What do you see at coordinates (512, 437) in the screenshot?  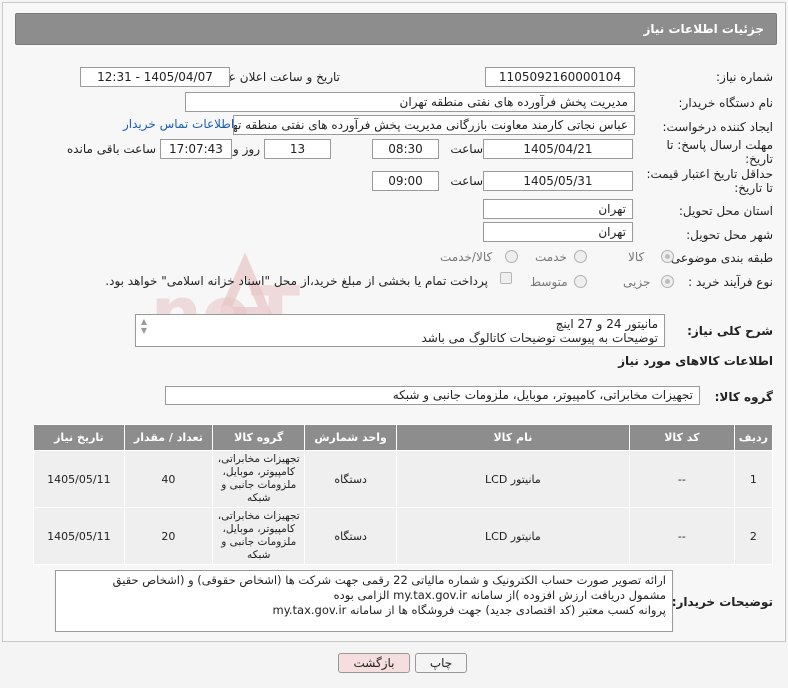 I see `col-name: نام کالا` at bounding box center [512, 437].